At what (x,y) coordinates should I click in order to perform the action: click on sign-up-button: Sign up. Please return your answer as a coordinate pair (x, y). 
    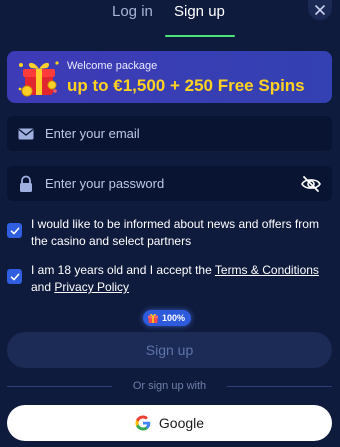
    Looking at the image, I should click on (169, 350).